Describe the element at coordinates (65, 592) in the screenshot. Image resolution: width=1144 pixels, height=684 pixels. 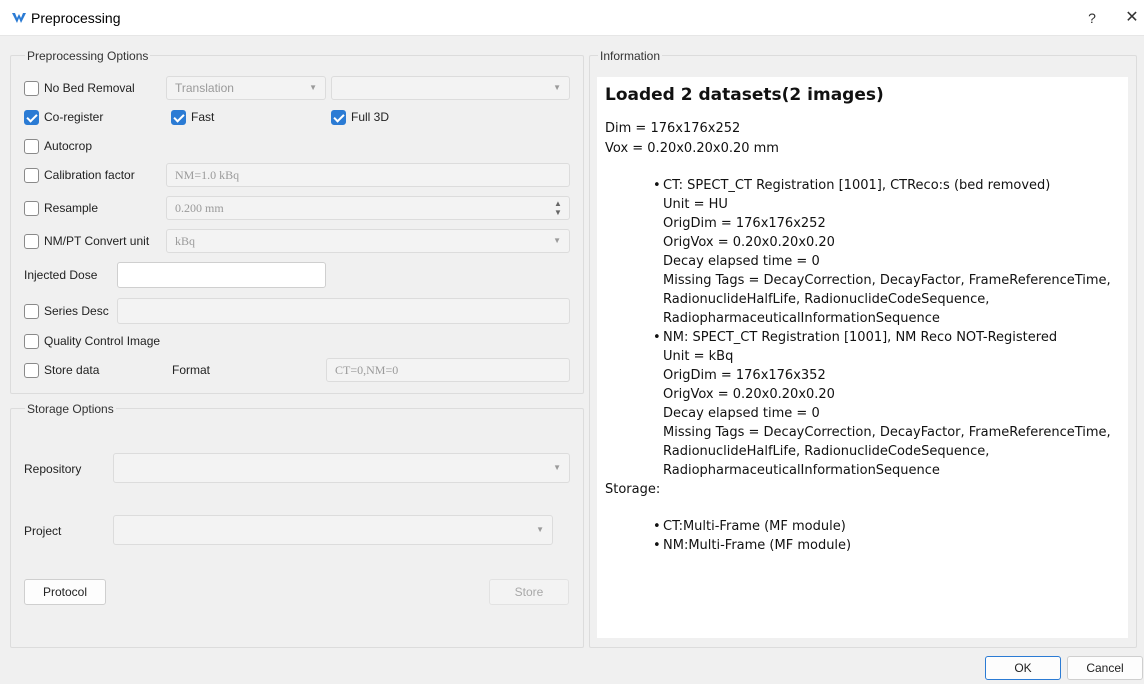
I see `protocol-button: Protocol` at that location.